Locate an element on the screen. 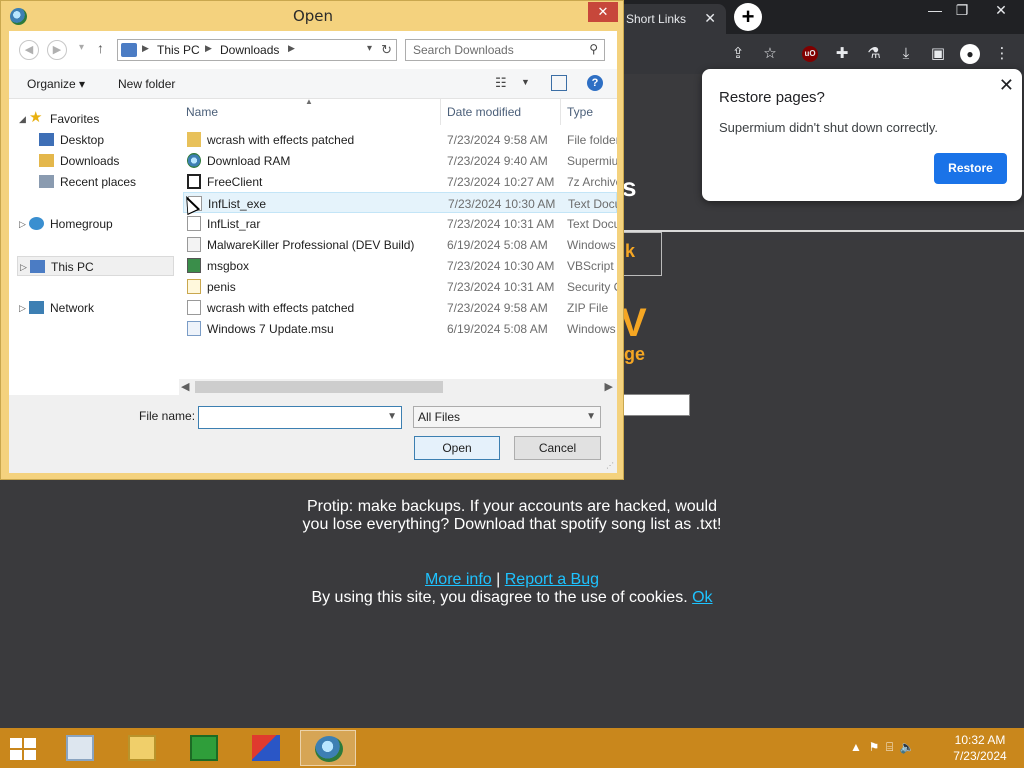 The image size is (1024, 768). horizontal-scrollbar: ◀ ▶ is located at coordinates (398, 387).